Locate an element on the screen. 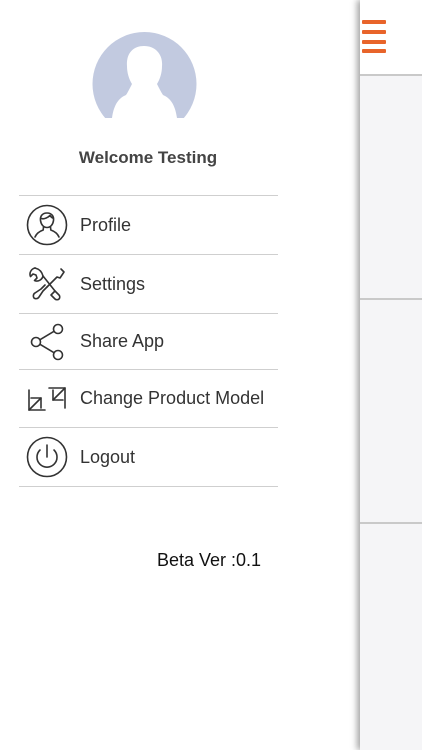  menu-item-label: Settings is located at coordinates (113, 283).